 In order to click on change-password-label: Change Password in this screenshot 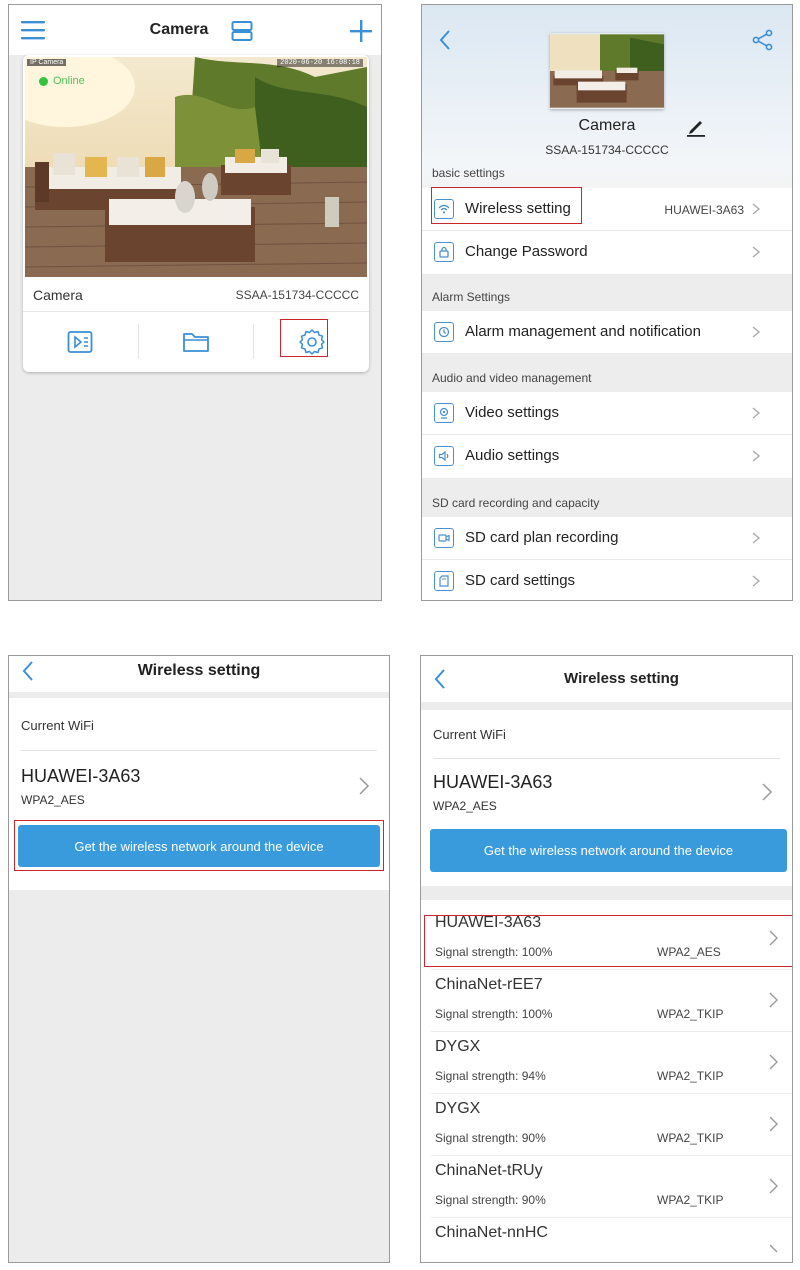, I will do `click(526, 251)`.